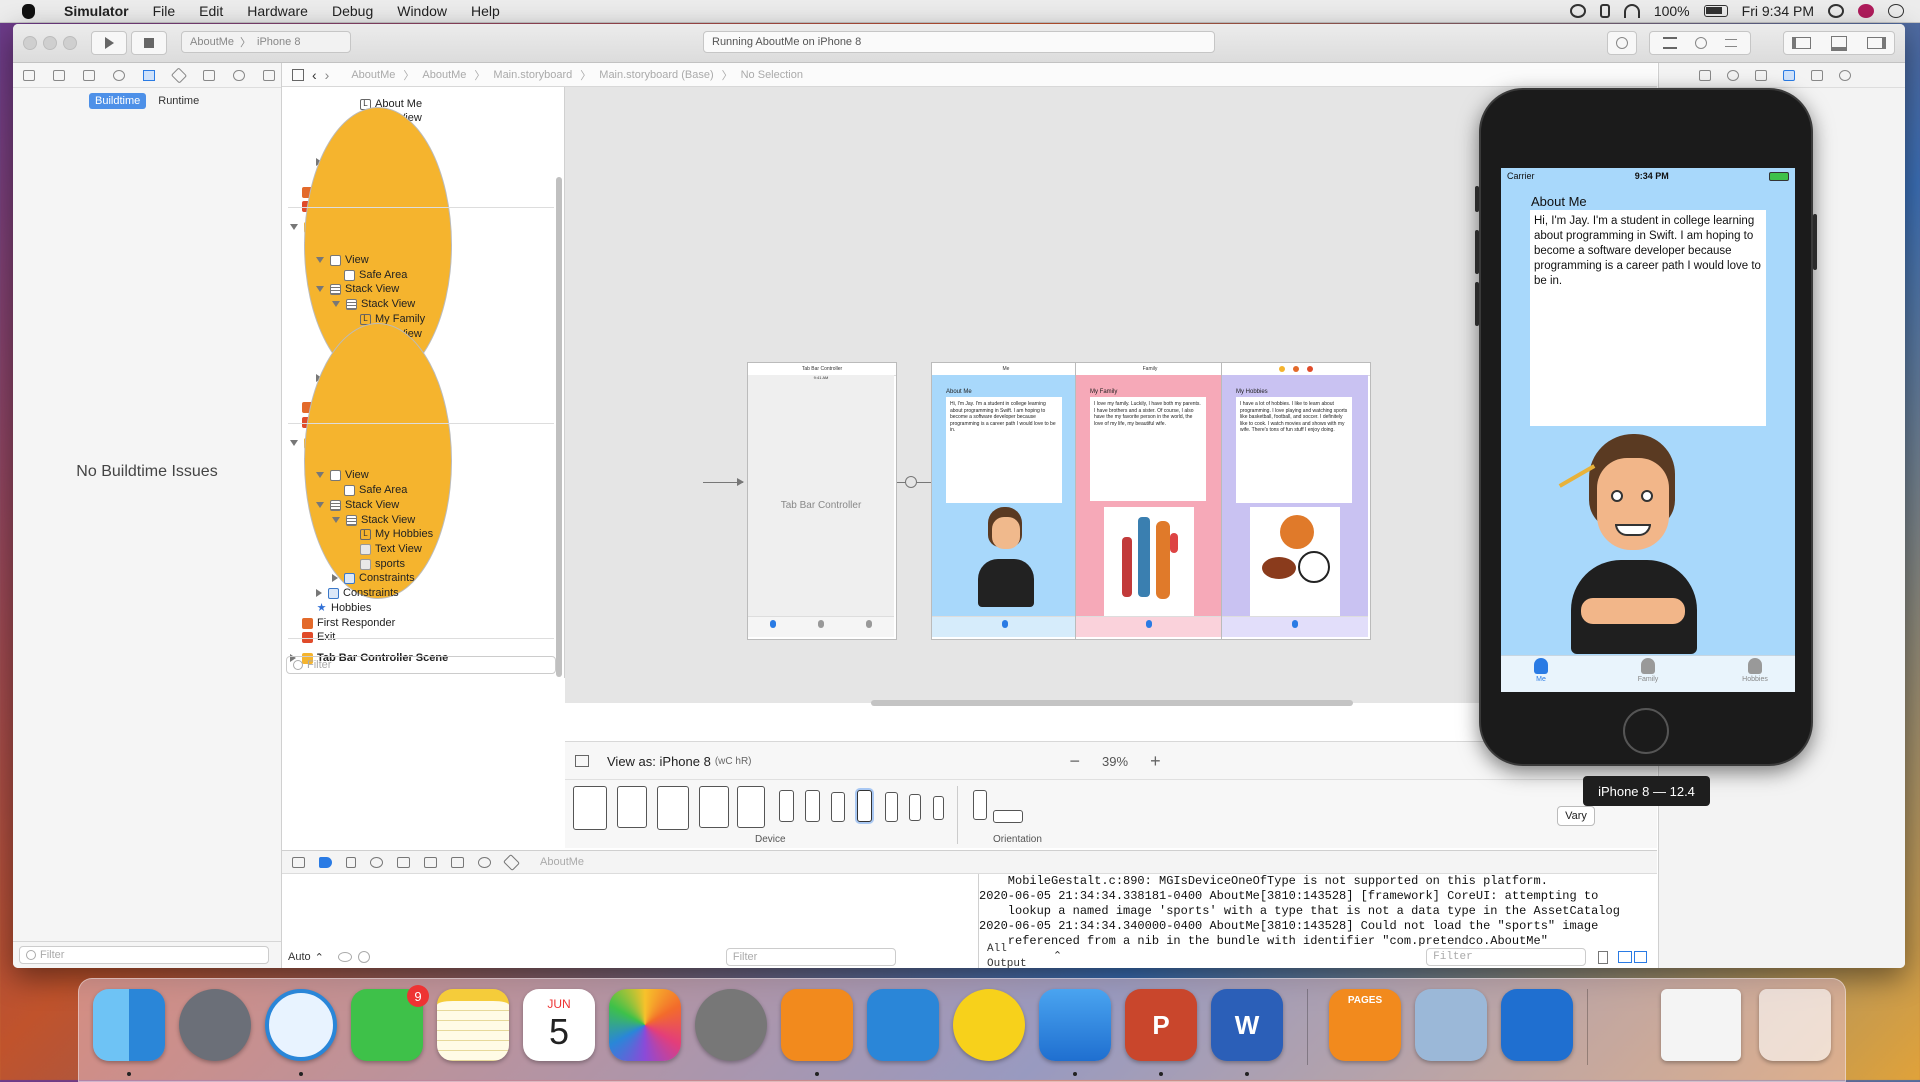 The width and height of the screenshot is (1920, 1082). What do you see at coordinates (50, 43) in the screenshot?
I see `minimize-window-button` at bounding box center [50, 43].